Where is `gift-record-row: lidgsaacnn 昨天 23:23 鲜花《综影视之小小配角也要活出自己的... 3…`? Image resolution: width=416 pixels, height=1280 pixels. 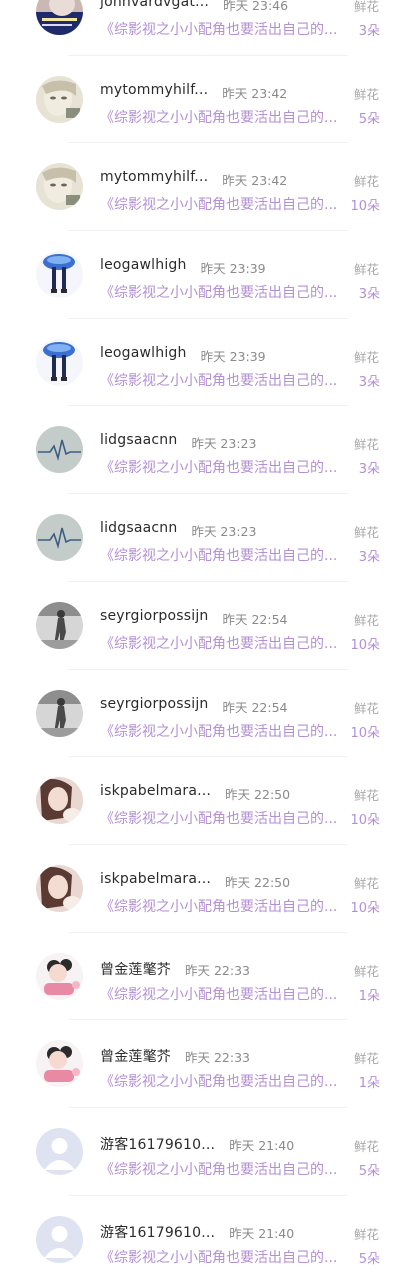 gift-record-row: lidgsaacnn 昨天 23:23 鲜花《综影视之小小配角也要活出自己的... 3… is located at coordinates (208, 538).